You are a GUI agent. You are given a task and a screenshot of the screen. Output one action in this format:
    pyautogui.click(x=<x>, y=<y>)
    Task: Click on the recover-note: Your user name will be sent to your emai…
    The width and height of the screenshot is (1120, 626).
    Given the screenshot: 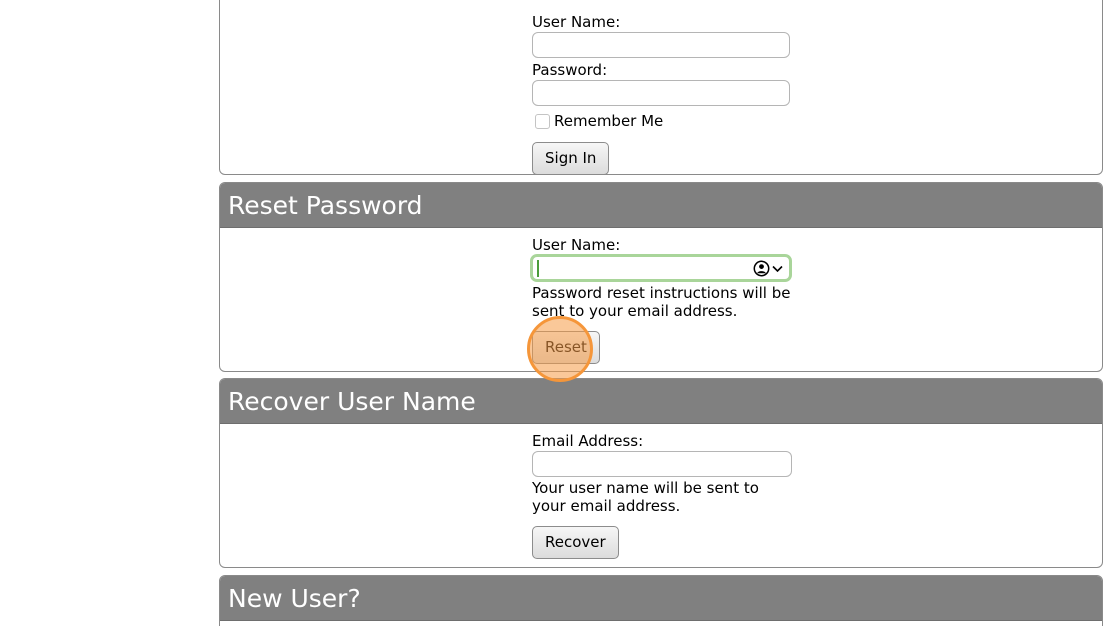 What is the action you would take?
    pyautogui.click(x=645, y=497)
    